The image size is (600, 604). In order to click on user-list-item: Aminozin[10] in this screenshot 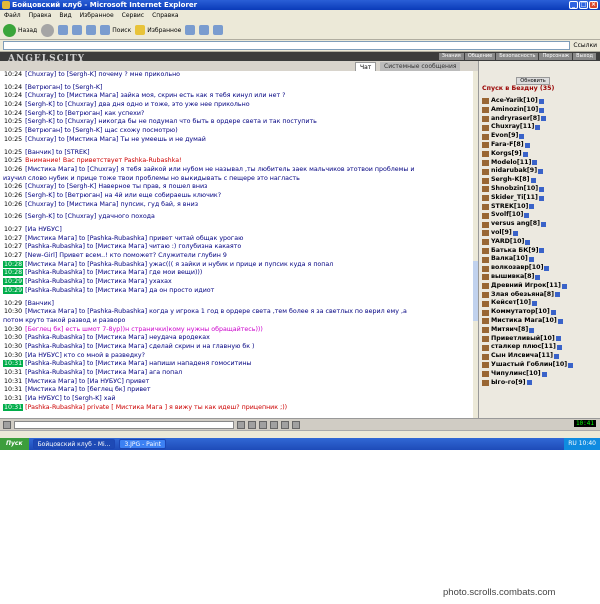, I will do `click(527, 110)`.